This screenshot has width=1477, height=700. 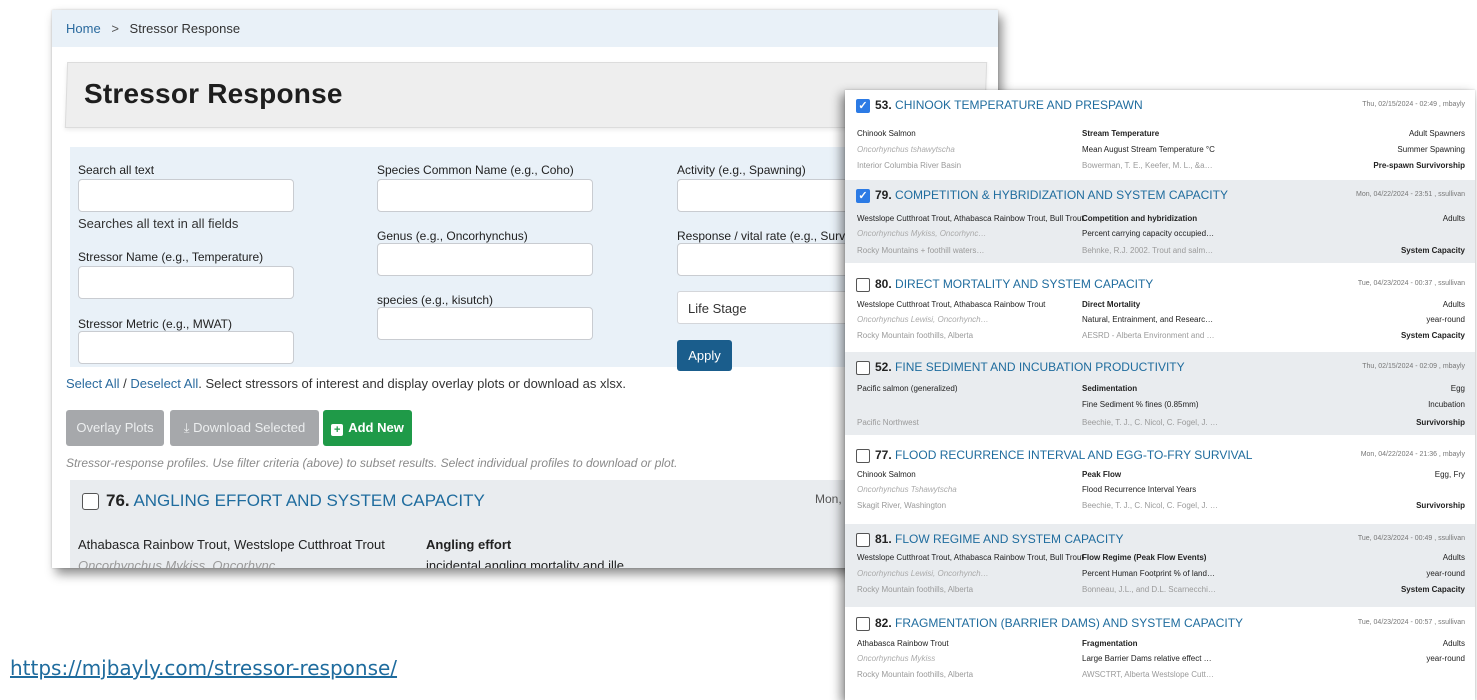 I want to click on profile-response: System Capacity, so click(x=1432, y=589).